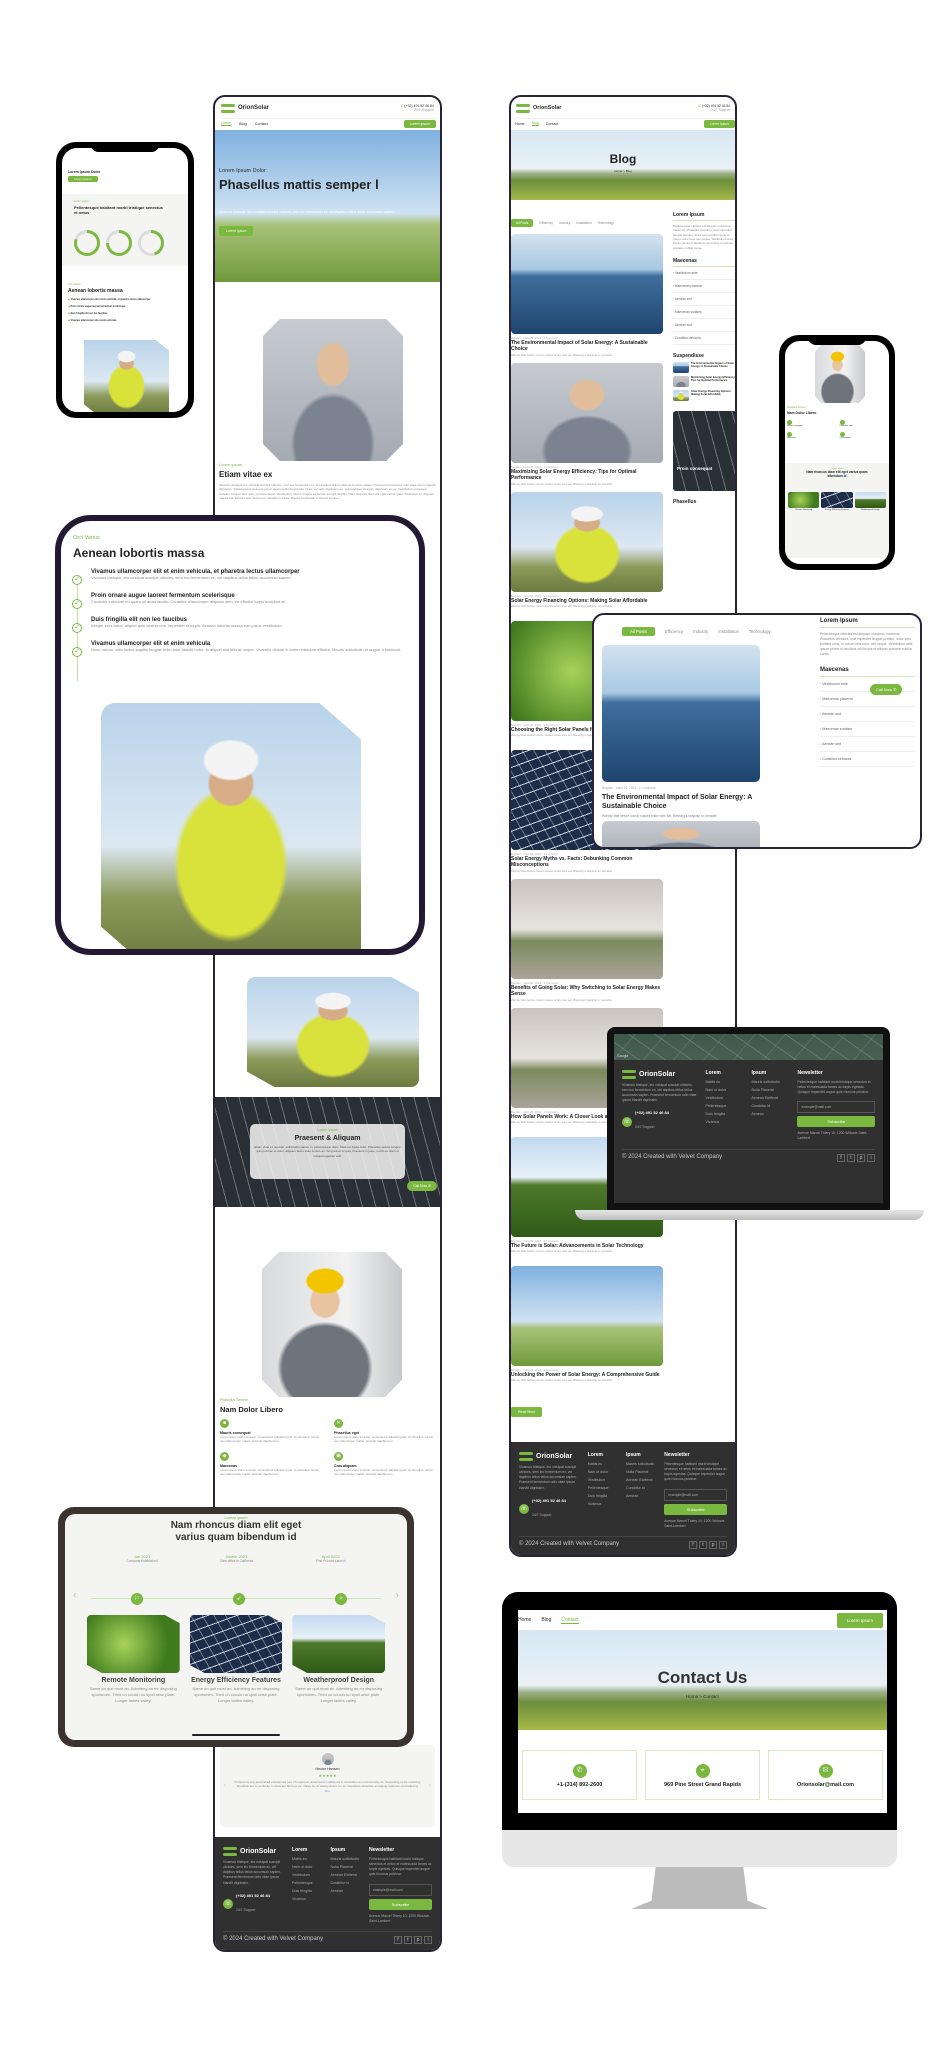 The width and height of the screenshot is (946, 2048). I want to click on contact-card-phone: ✆ +1-(314) 892-2600, so click(579, 1775).